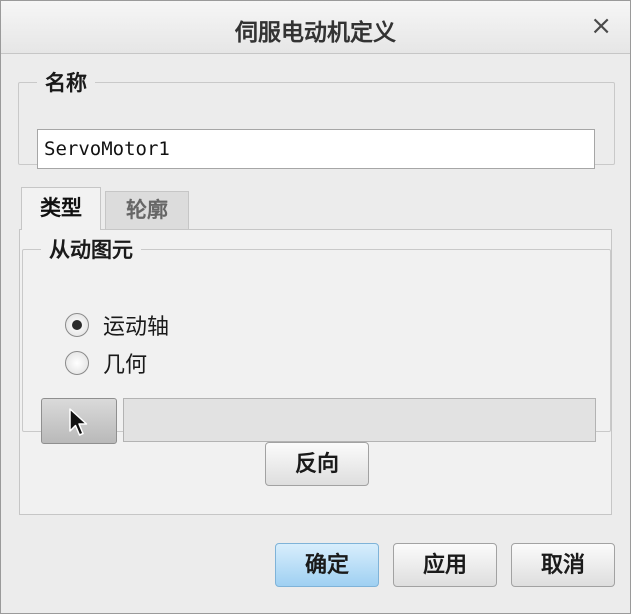 Image resolution: width=631 pixels, height=614 pixels. I want to click on radio-geometry: 几何, so click(106, 363).